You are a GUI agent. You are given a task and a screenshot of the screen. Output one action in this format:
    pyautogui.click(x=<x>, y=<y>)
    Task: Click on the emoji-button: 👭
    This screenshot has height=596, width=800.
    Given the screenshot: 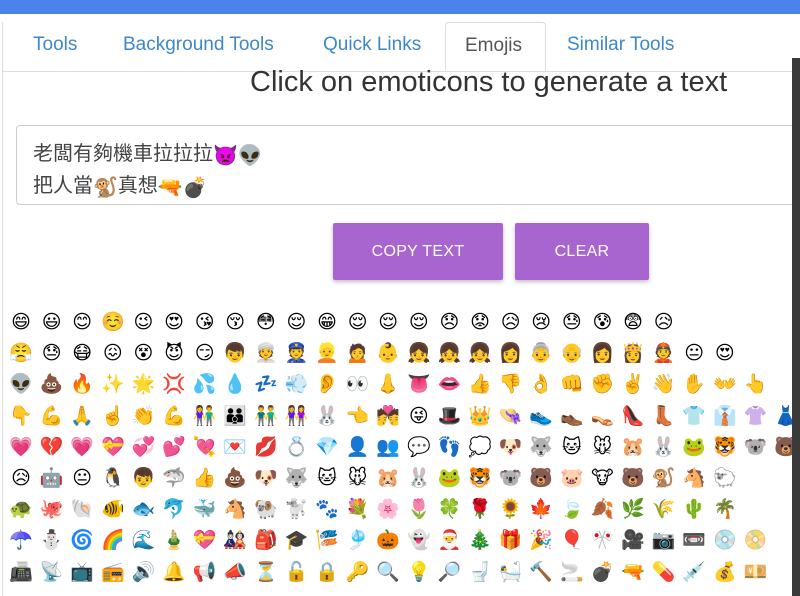 What is the action you would take?
    pyautogui.click(x=296, y=417)
    